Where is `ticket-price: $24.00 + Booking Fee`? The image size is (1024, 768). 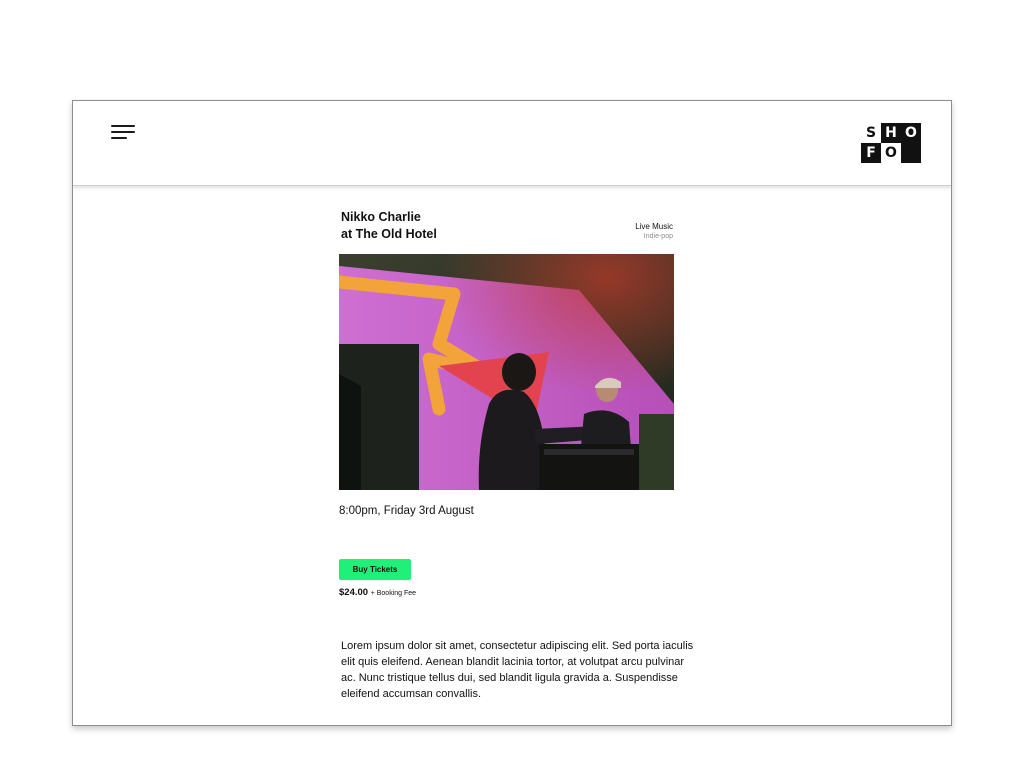 ticket-price: $24.00 + Booking Fee is located at coordinates (377, 592).